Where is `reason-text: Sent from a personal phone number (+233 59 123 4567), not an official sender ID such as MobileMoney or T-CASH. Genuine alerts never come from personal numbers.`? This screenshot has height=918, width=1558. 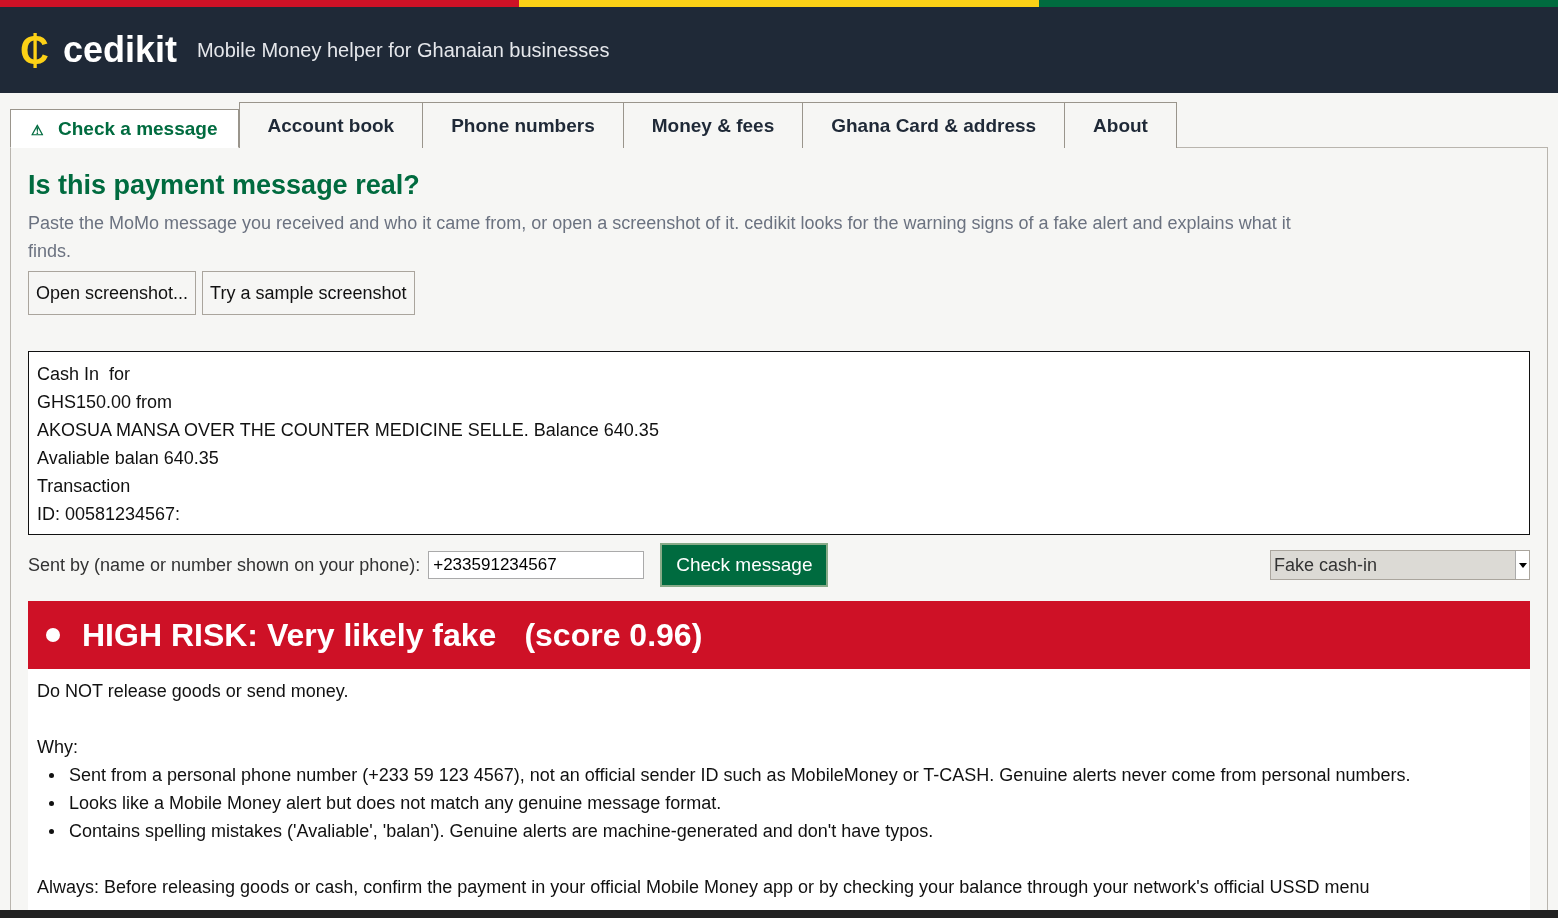
reason-text: Sent from a personal phone number (+233 59 123 4567), not an official sender ID such as MobileMoney or T-CASH. Genuine alerts never come from personal numbers. is located at coordinates (740, 775).